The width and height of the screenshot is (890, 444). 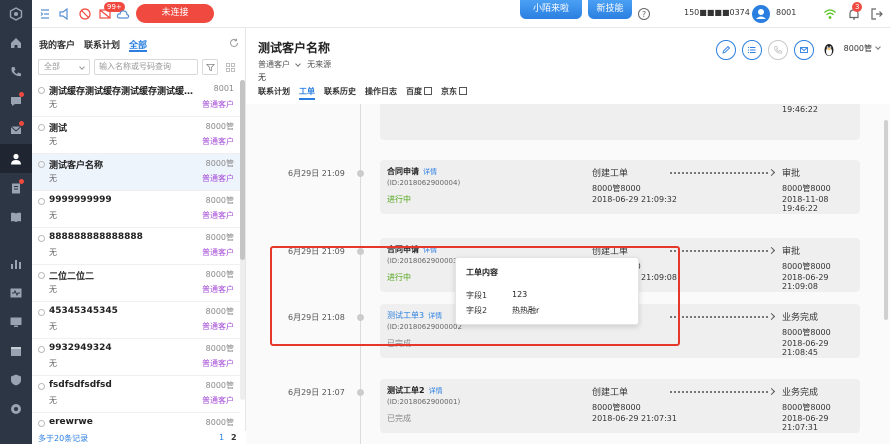 I want to click on rail-monitor, so click(x=16, y=292).